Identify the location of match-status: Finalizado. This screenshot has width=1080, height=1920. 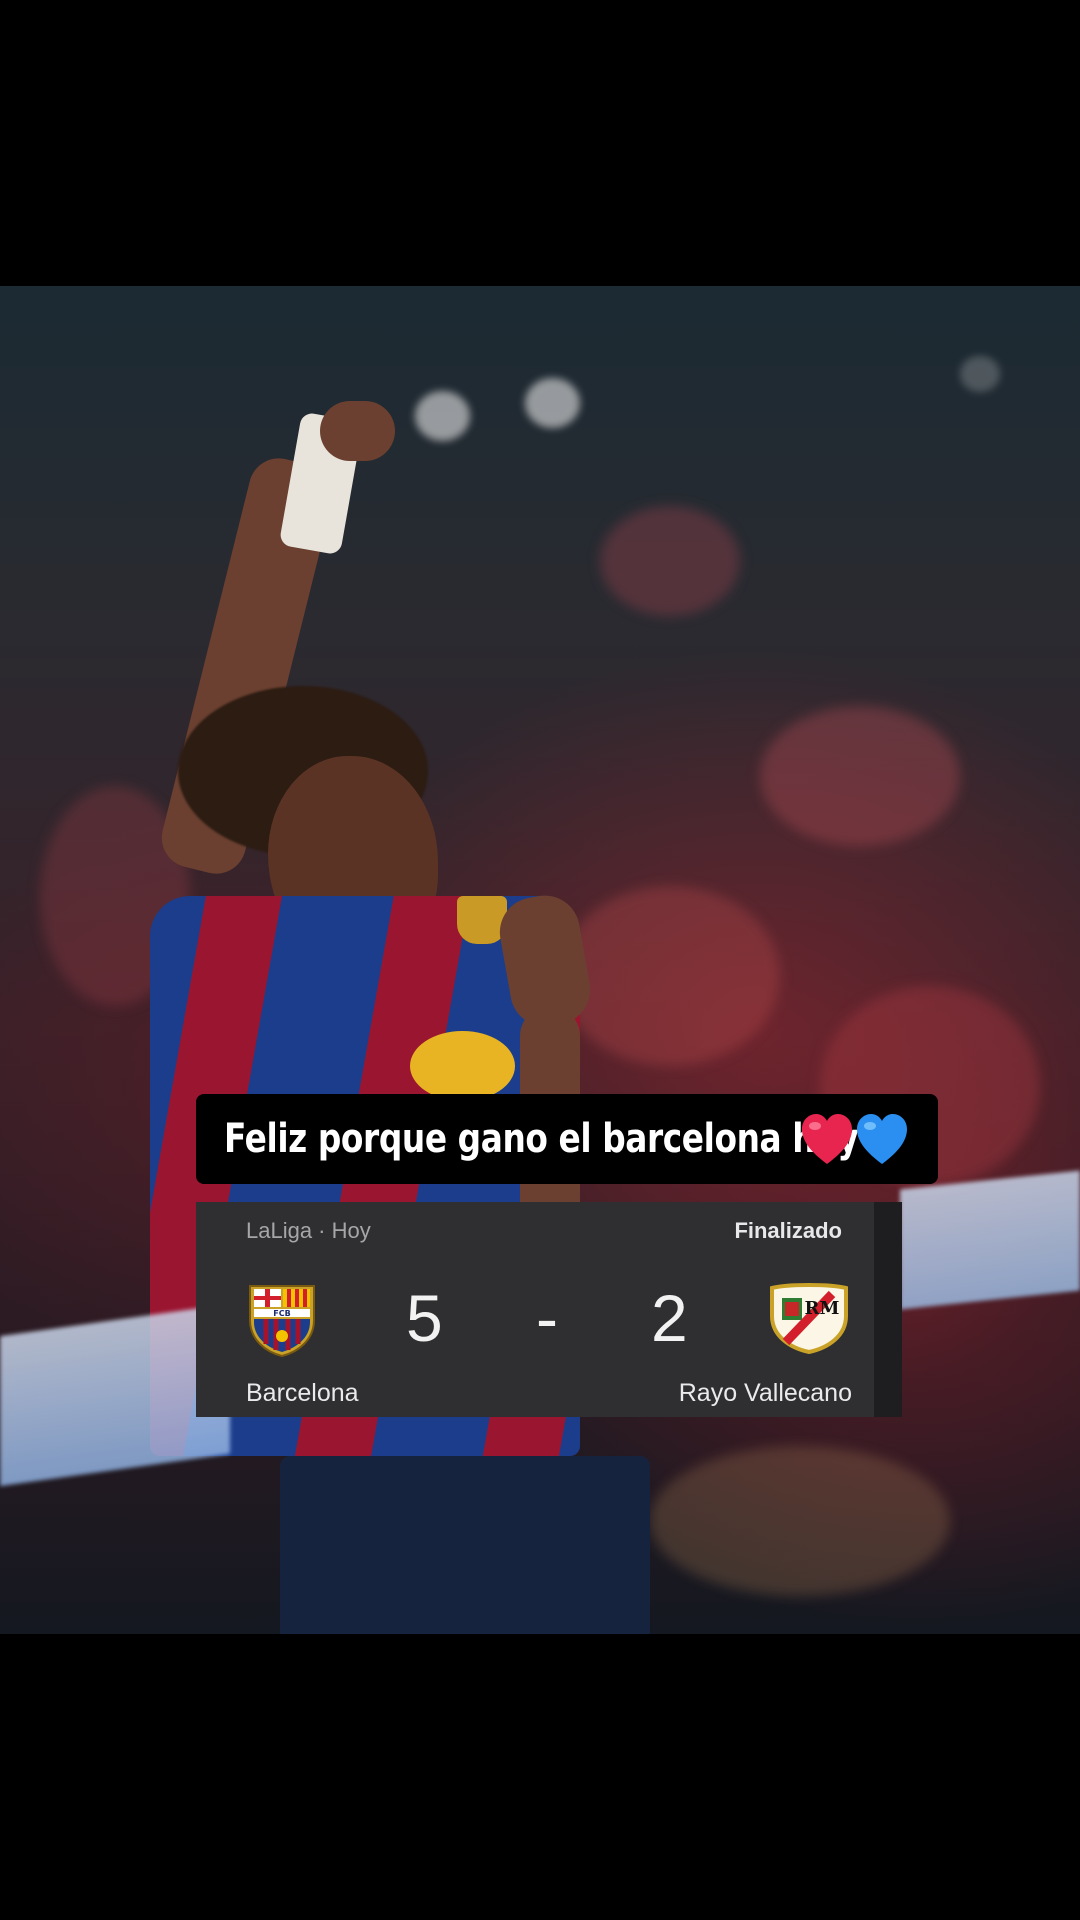
(788, 1230).